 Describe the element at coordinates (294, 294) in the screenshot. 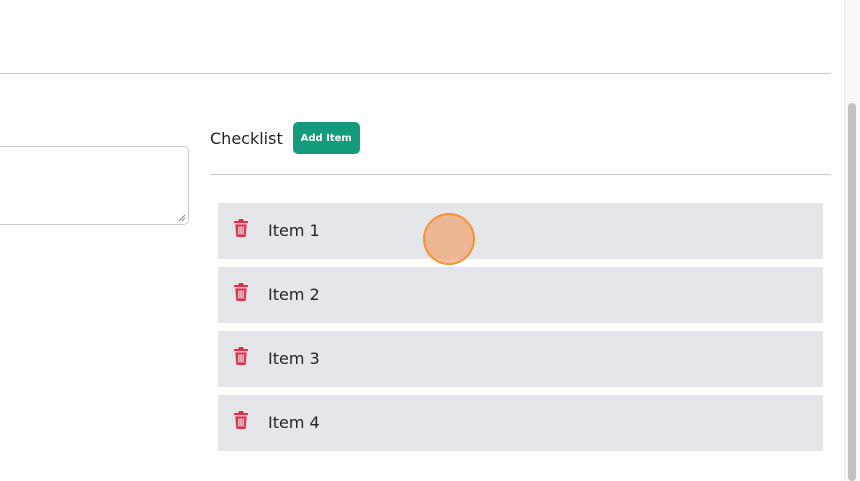

I see `checklist-item-label: Item 2` at that location.